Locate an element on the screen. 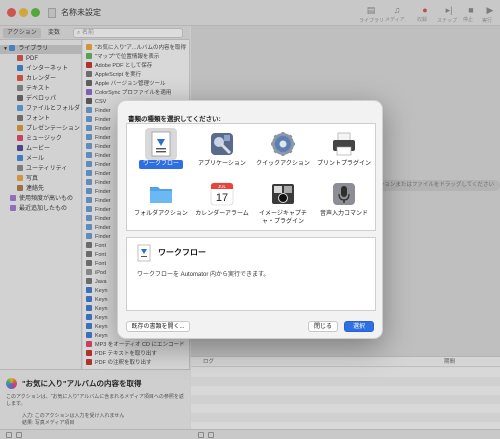 This screenshot has width=500, height=439. type-info-panel: ワークフロー ワークフローを Automator 内から実行できます。 is located at coordinates (251, 274).